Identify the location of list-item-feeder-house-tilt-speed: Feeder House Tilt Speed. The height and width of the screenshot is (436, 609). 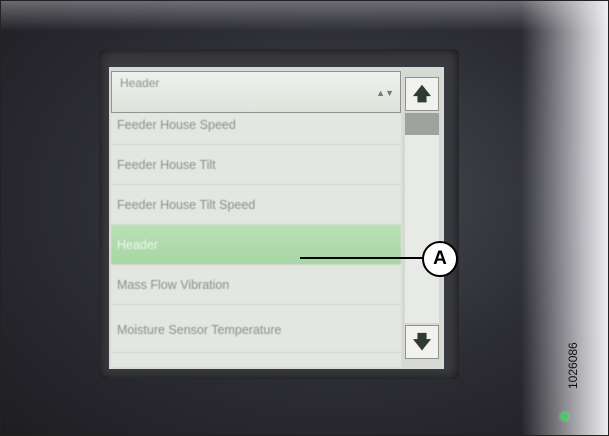
(256, 205).